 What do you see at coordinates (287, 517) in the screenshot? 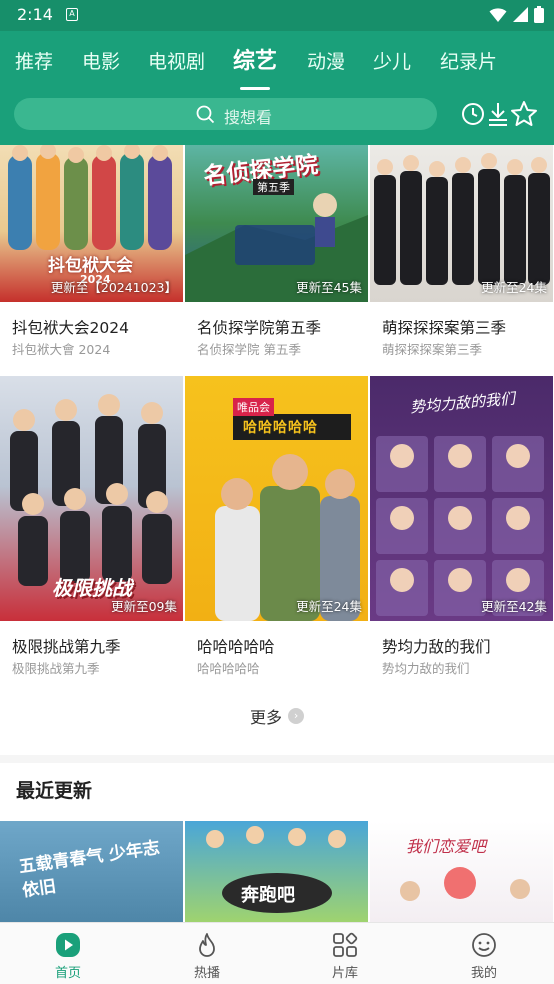
I see `poster-art` at bounding box center [287, 517].